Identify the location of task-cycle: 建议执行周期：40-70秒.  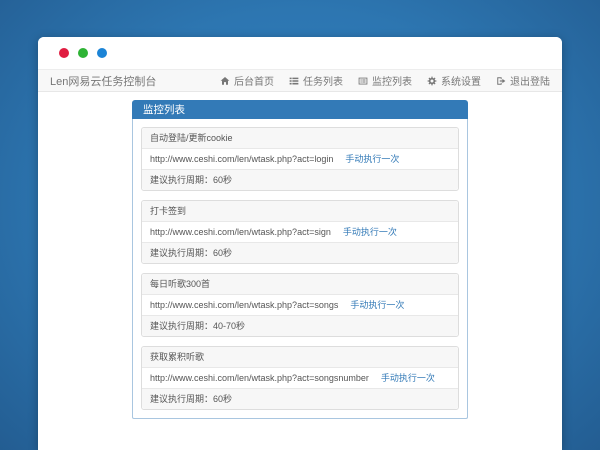
(300, 325).